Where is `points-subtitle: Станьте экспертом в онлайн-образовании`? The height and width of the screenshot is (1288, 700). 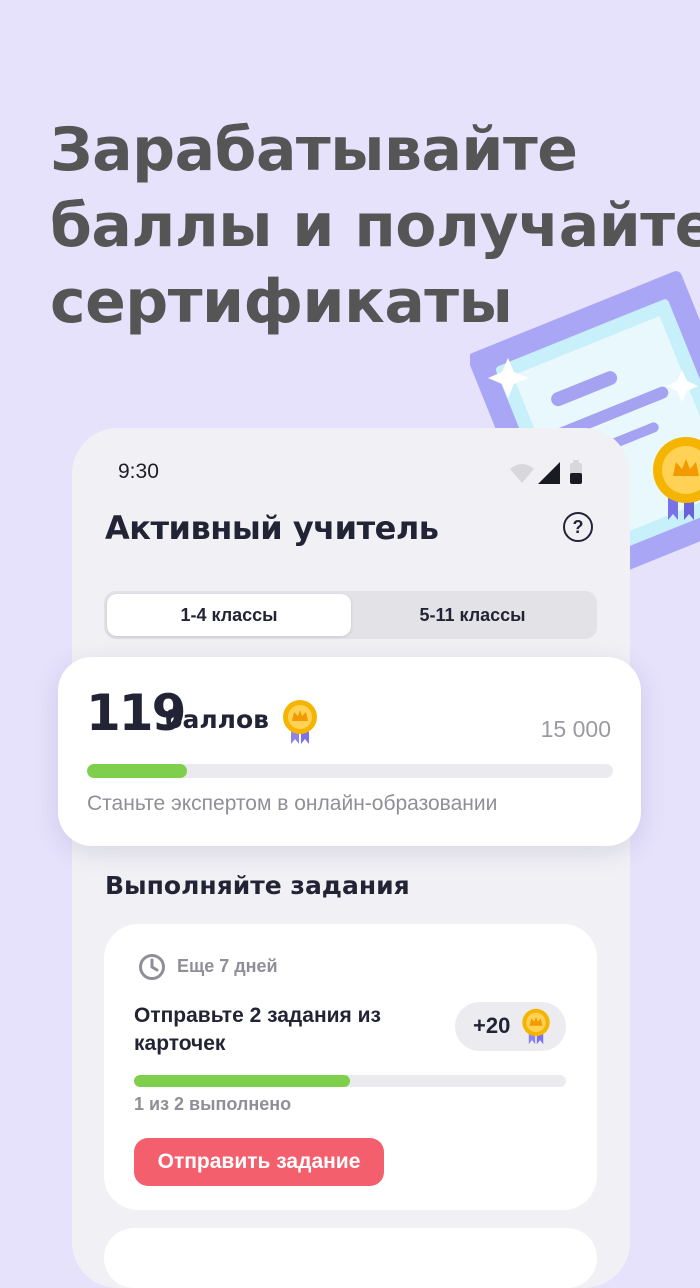
points-subtitle: Станьте экспертом в онлайн-образовании is located at coordinates (292, 803).